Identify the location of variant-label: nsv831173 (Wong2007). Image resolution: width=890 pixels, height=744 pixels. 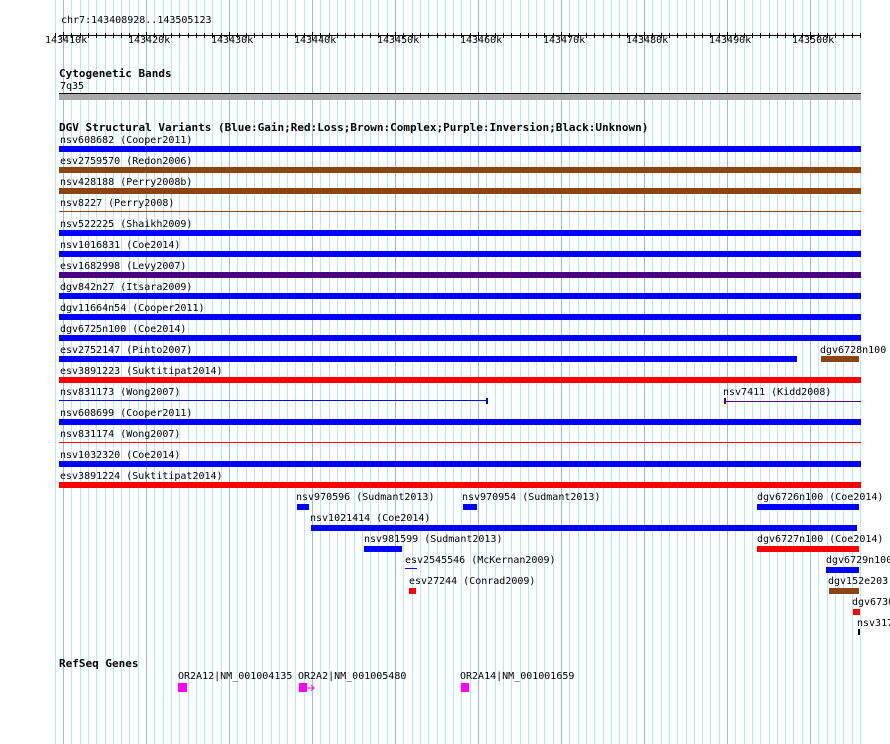
(120, 392).